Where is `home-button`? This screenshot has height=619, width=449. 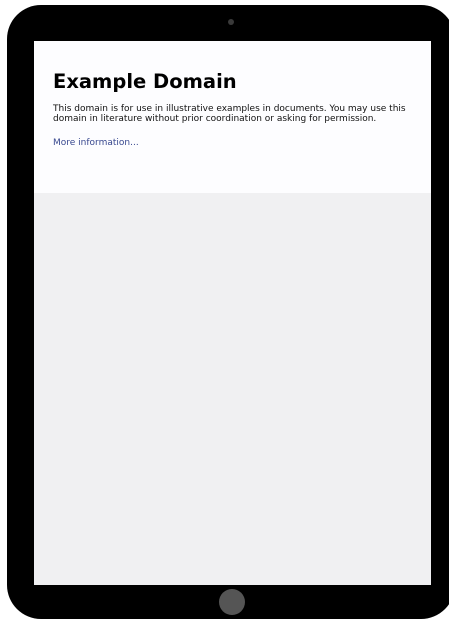 home-button is located at coordinates (232, 602).